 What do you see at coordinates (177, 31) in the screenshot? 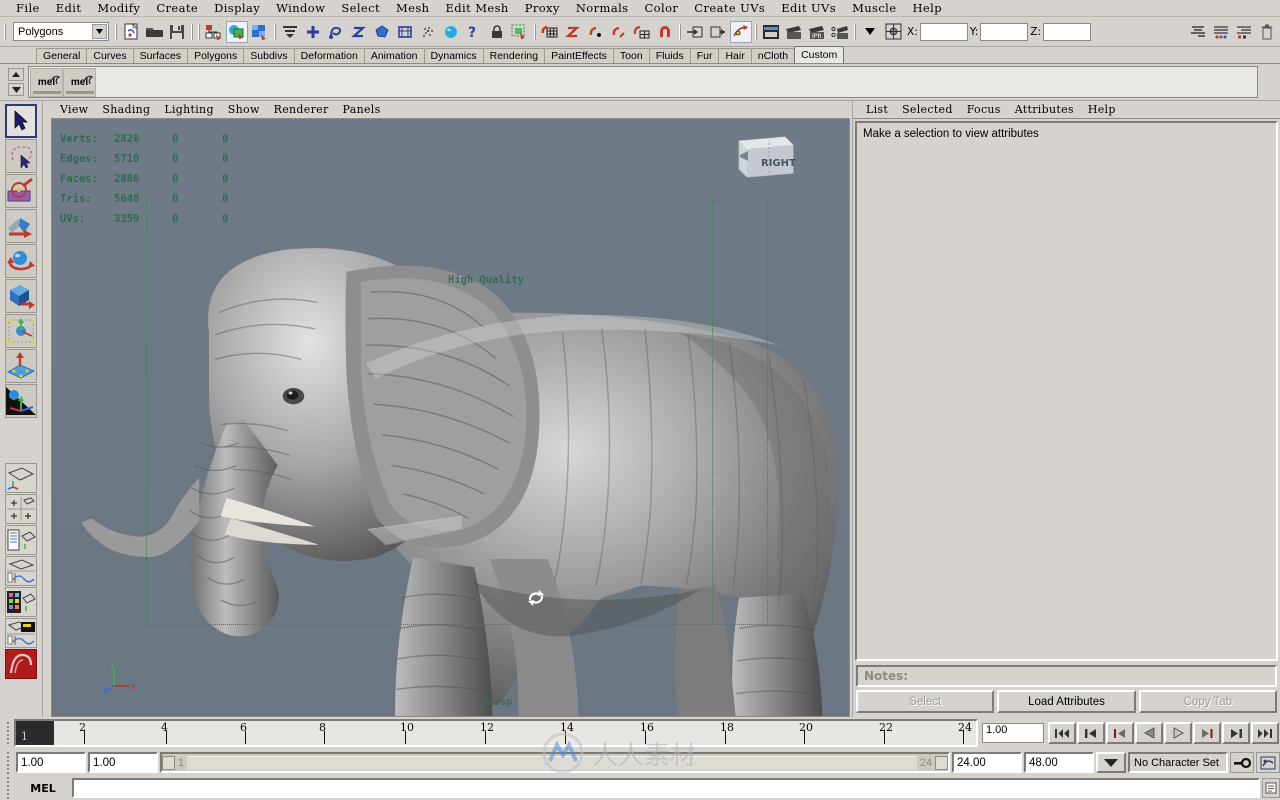
I see `save-scene-icon` at bounding box center [177, 31].